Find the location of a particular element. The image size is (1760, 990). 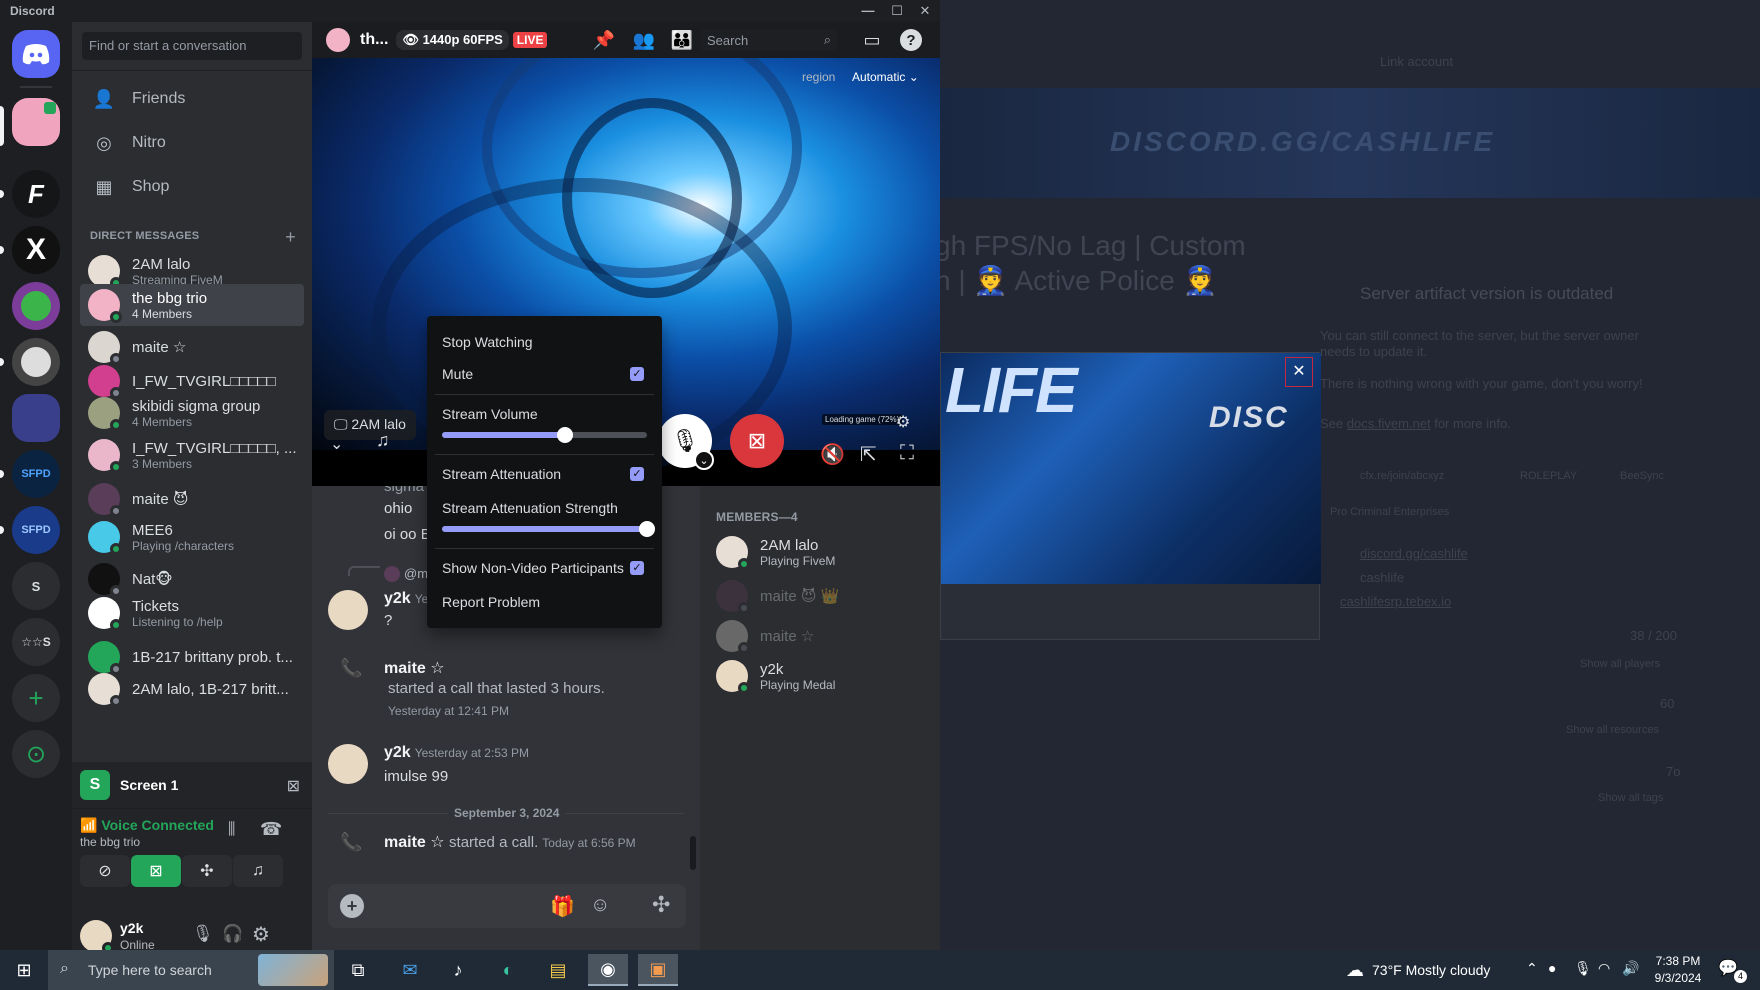

headphones-icon: 🎧 is located at coordinates (232, 934).